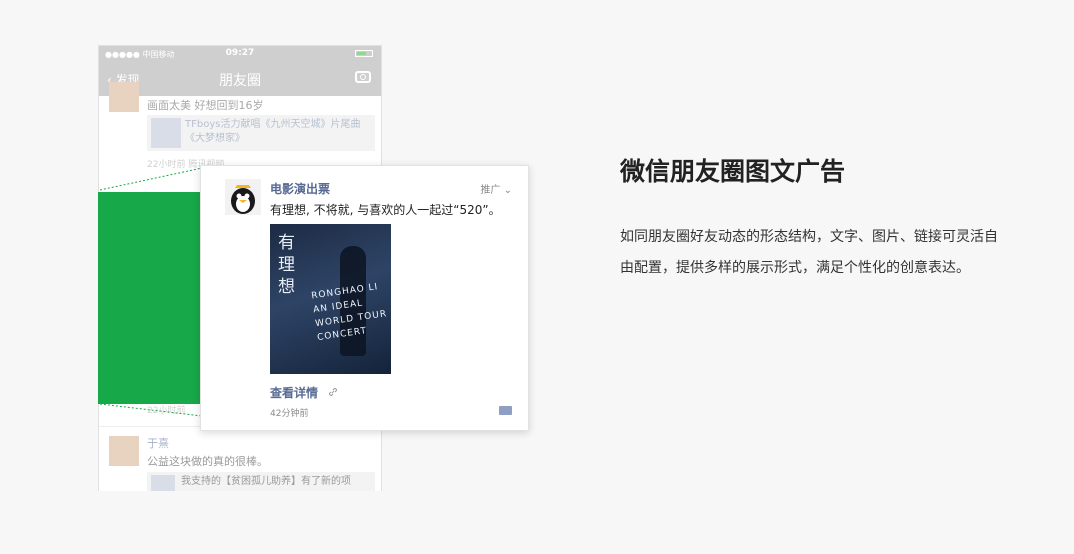 Image resolution: width=1074 pixels, height=554 pixels. I want to click on comment-icon, so click(505, 410).